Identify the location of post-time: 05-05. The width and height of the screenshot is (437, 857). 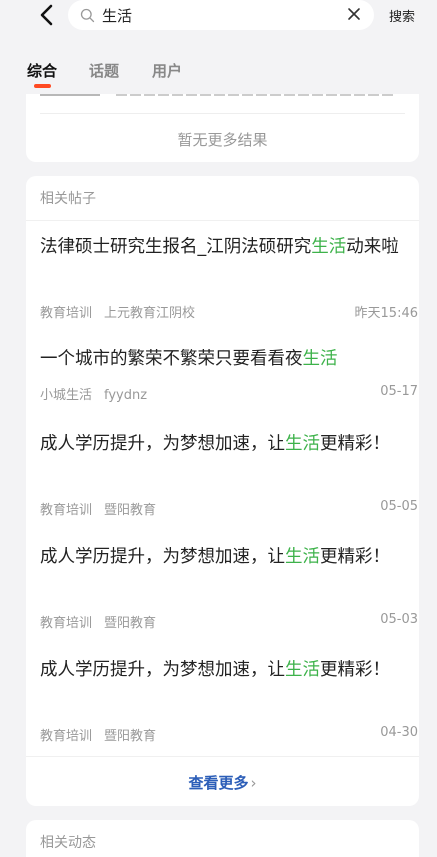
(399, 506).